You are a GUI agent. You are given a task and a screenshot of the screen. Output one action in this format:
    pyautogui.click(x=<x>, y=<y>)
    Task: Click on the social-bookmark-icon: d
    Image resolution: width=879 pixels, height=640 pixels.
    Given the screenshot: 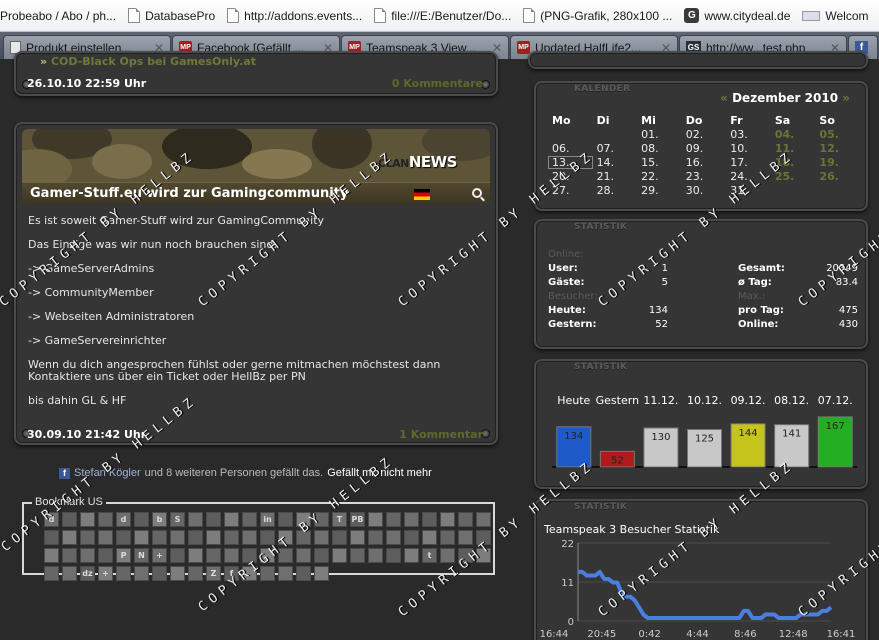 What is the action you would take?
    pyautogui.click(x=123, y=519)
    